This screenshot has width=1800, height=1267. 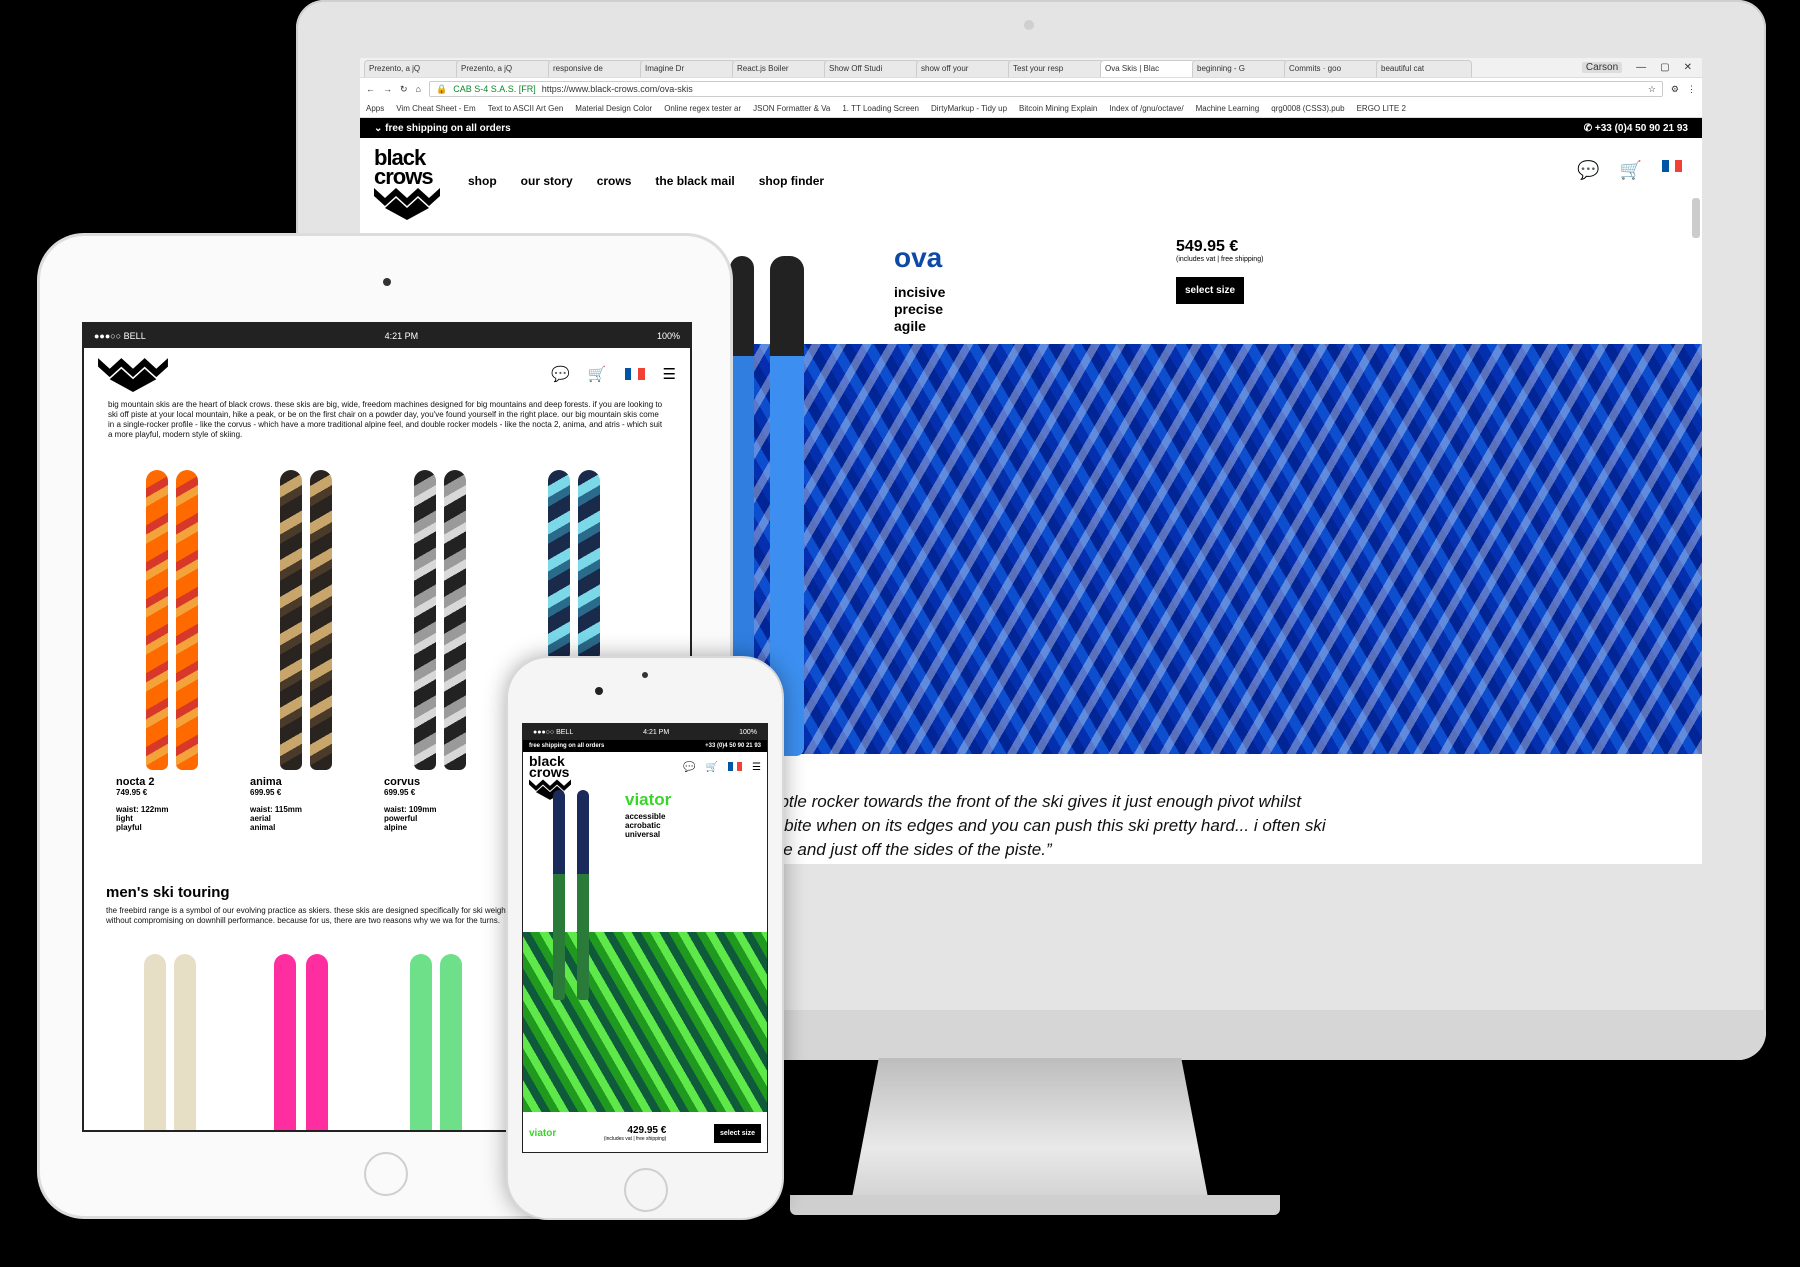 I want to click on page-scrollbar, so click(x=1696, y=218).